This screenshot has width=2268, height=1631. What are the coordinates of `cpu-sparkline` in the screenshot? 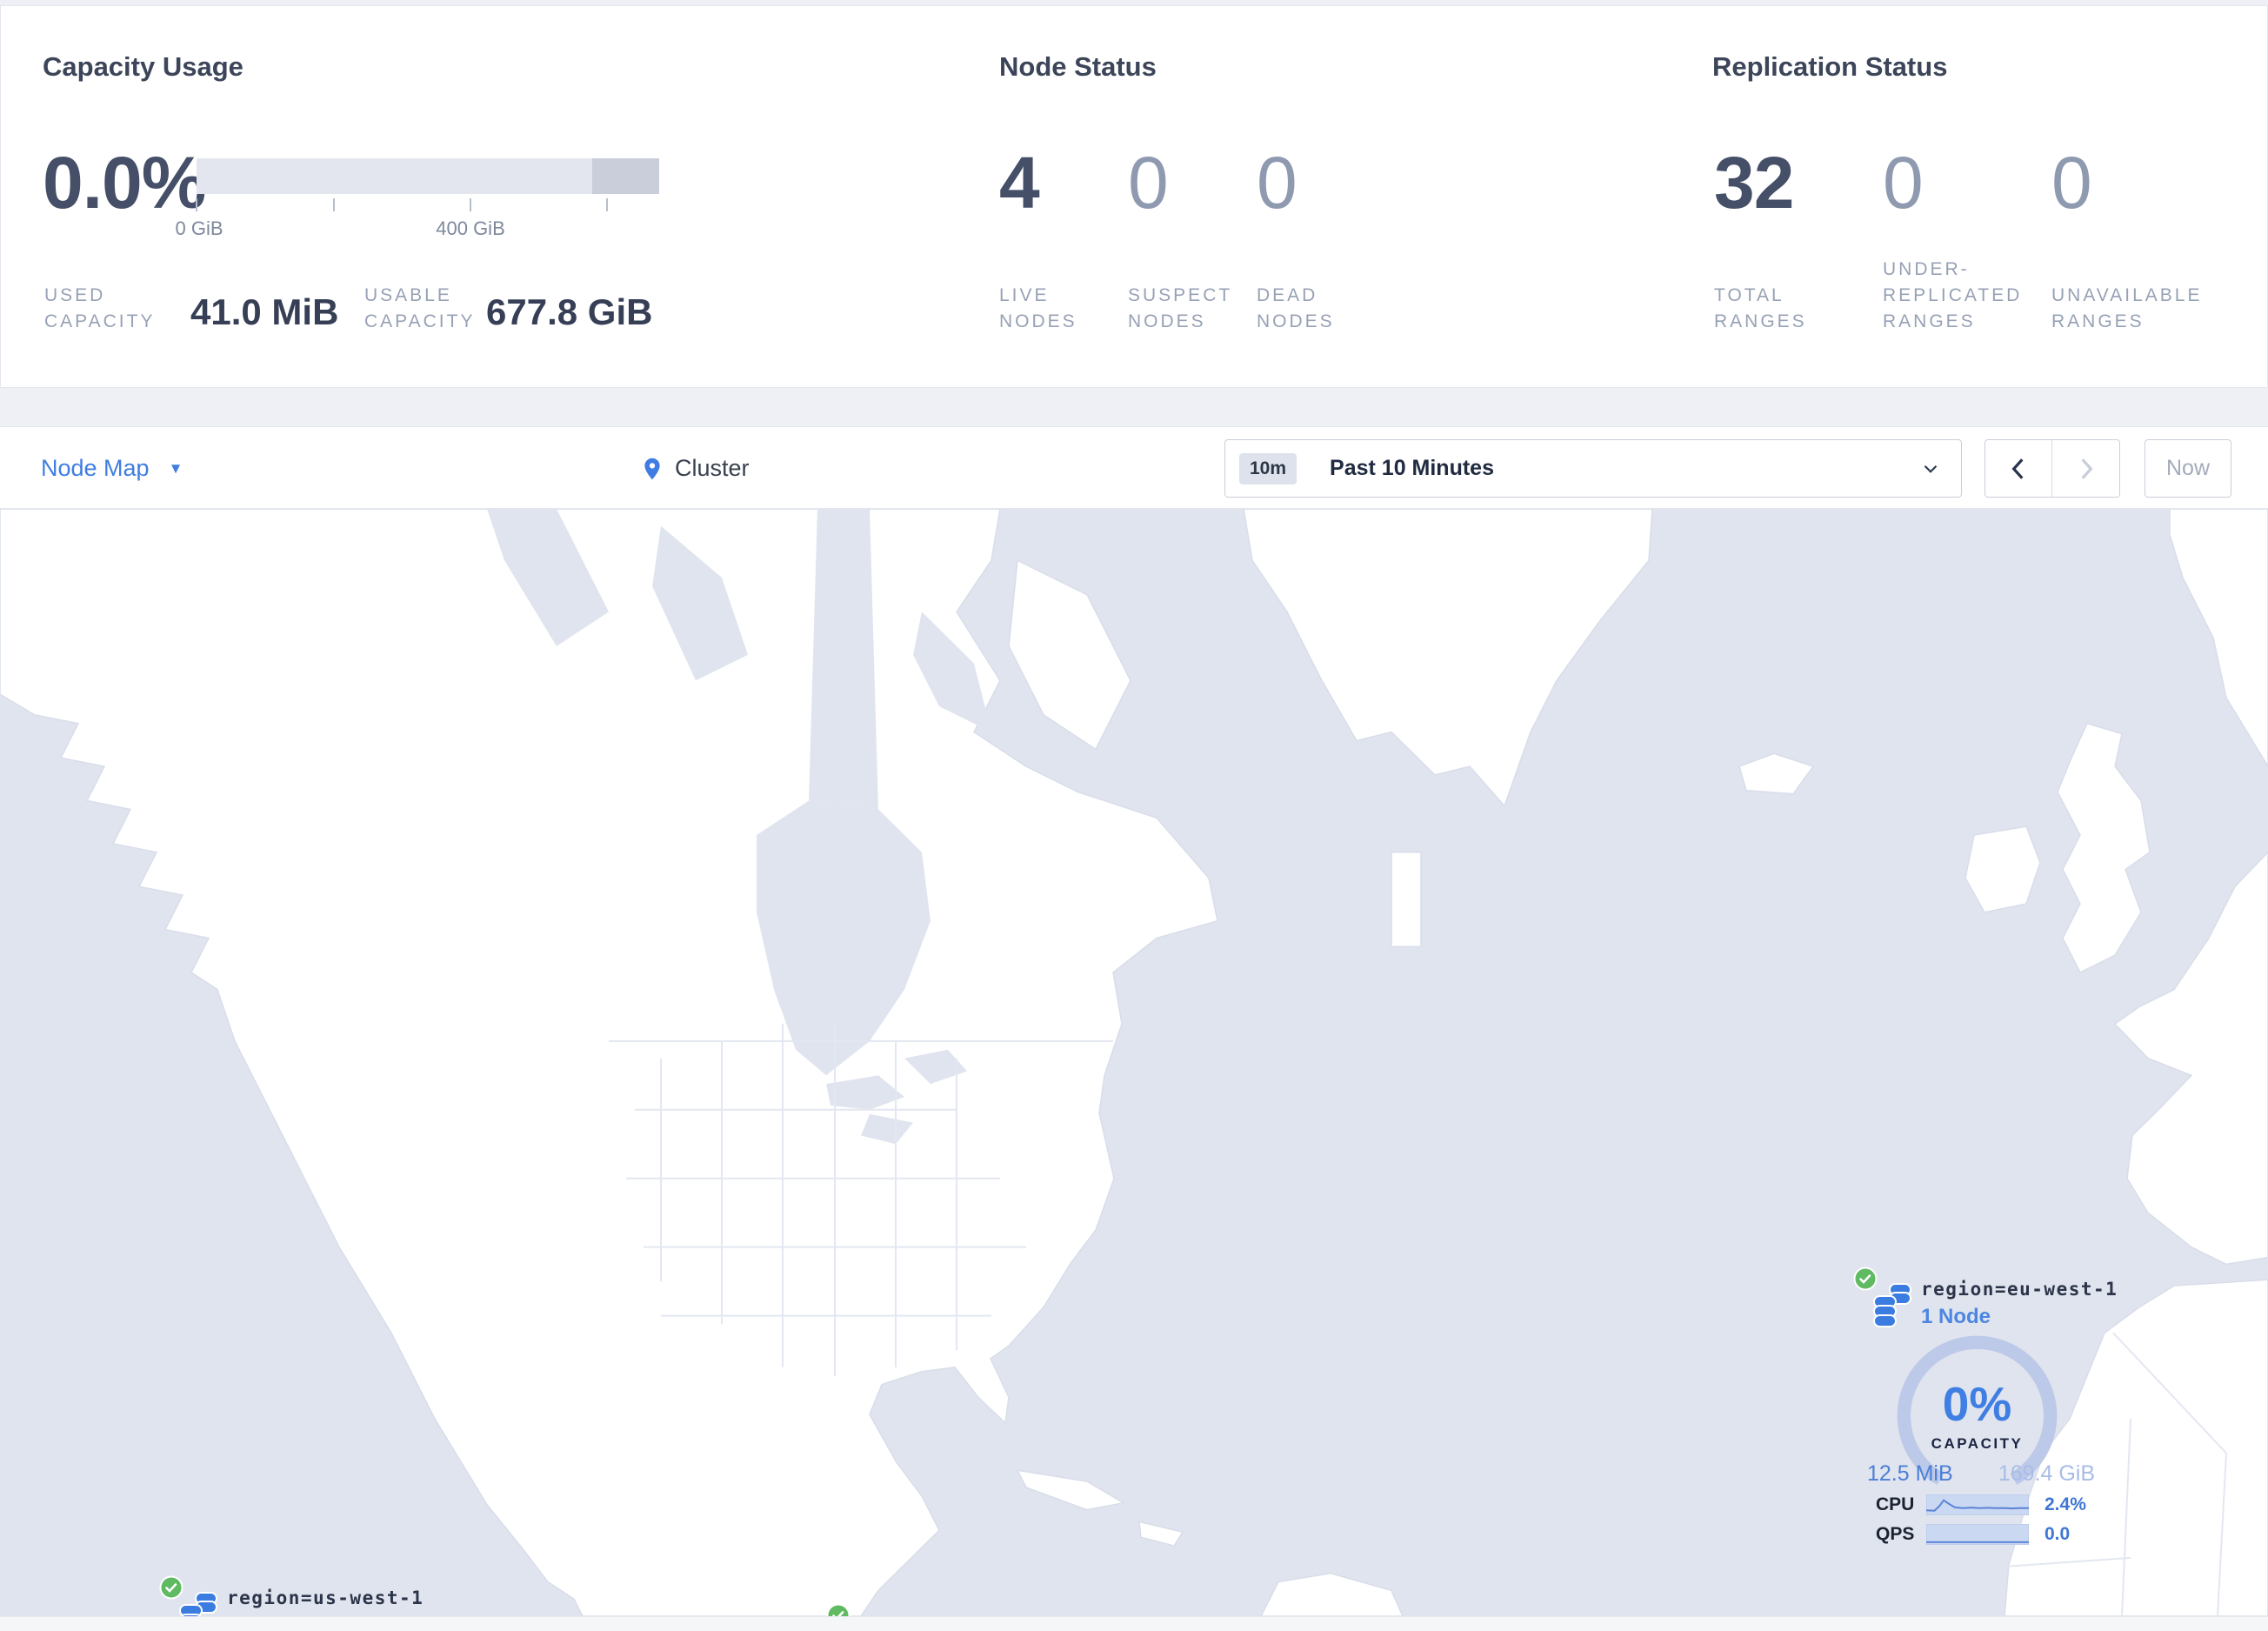 It's located at (1977, 1504).